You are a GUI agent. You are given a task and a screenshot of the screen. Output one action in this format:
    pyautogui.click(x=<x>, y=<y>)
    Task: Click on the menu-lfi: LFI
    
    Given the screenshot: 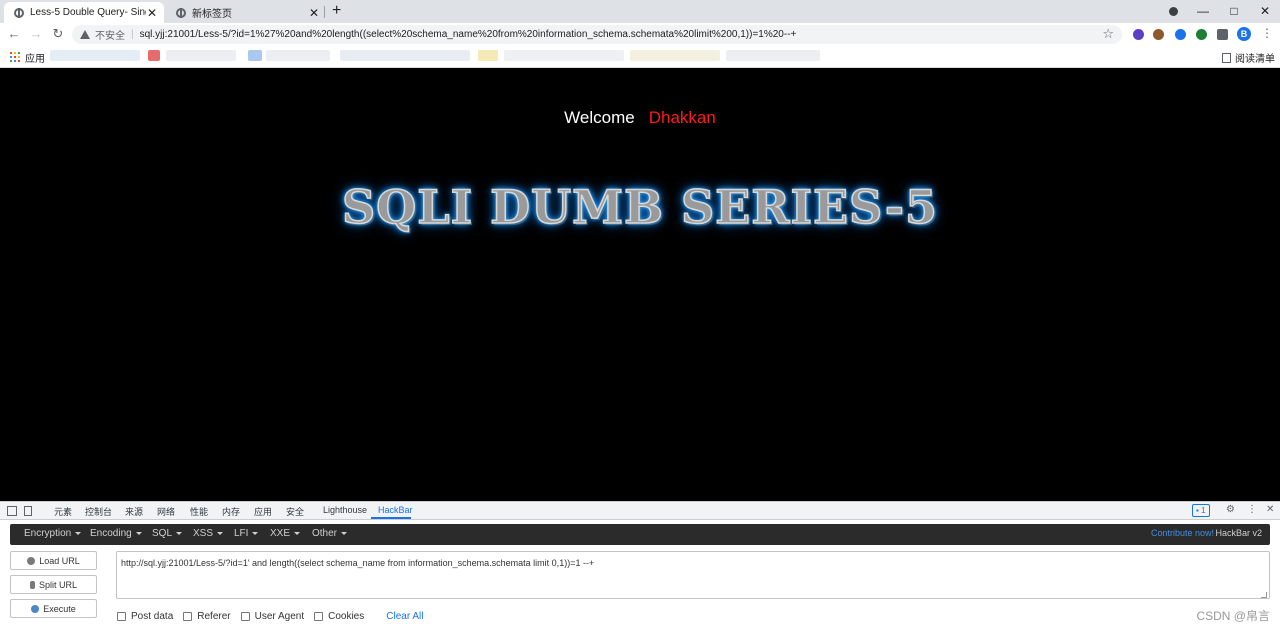 What is the action you would take?
    pyautogui.click(x=246, y=533)
    